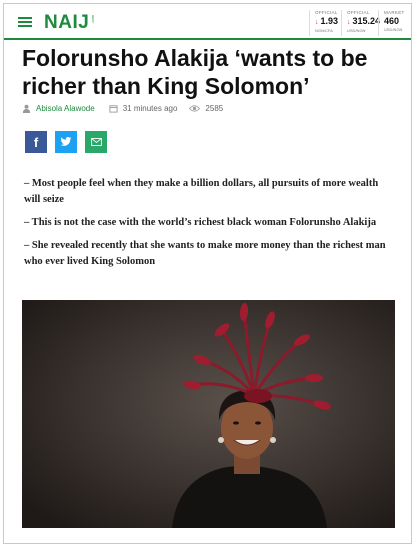  What do you see at coordinates (113, 108) in the screenshot?
I see `calendar-icon` at bounding box center [113, 108].